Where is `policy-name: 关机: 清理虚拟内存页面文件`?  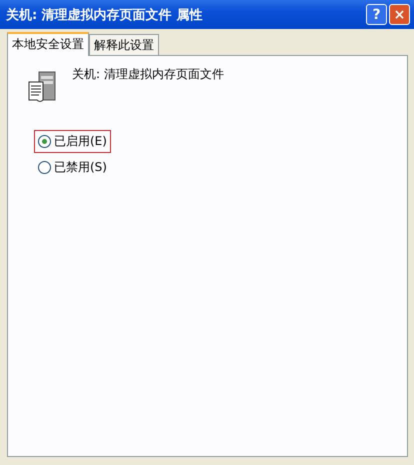
policy-name: 关机: 清理虚拟内存页面文件 is located at coordinates (148, 74).